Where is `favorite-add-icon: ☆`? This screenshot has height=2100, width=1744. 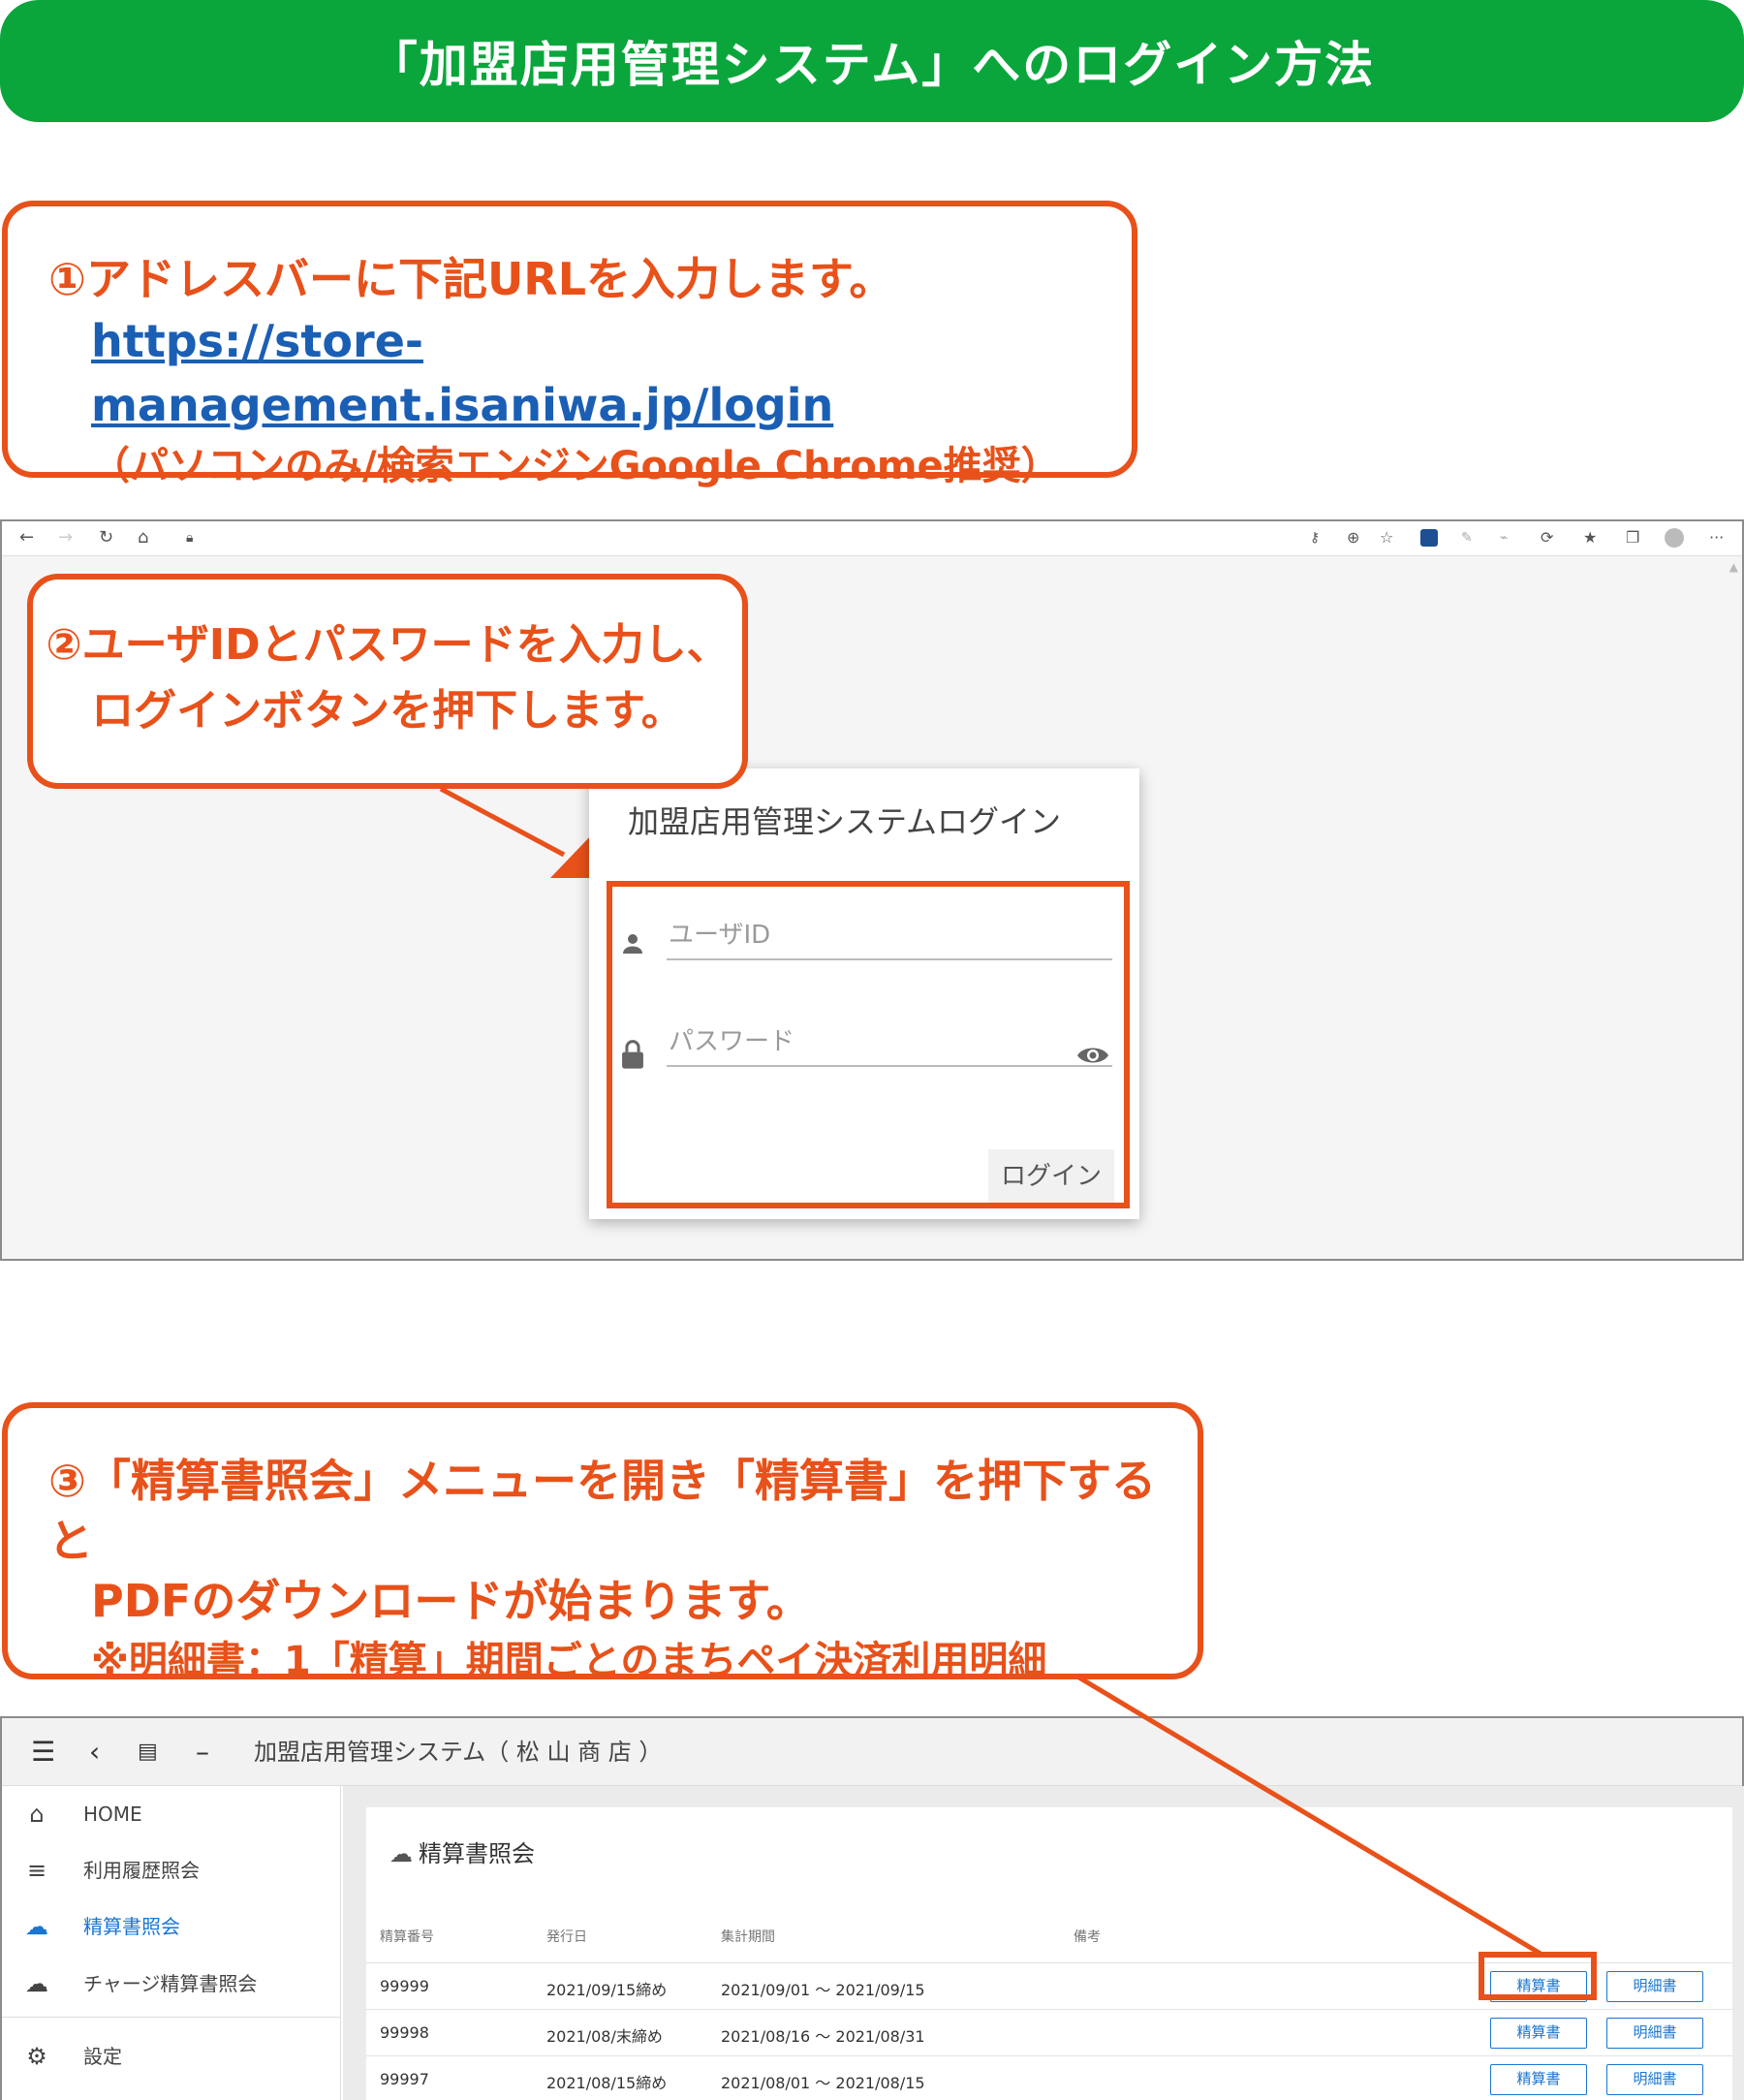 favorite-add-icon: ☆ is located at coordinates (1386, 538).